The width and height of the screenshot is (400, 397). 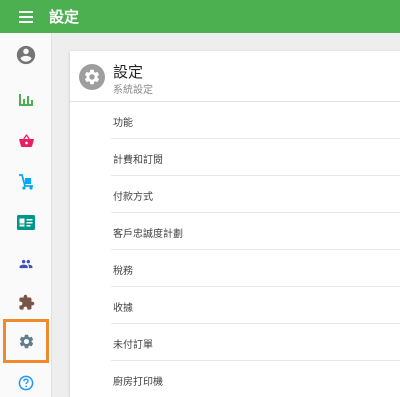 I want to click on list-item-label: 功能, so click(x=123, y=123).